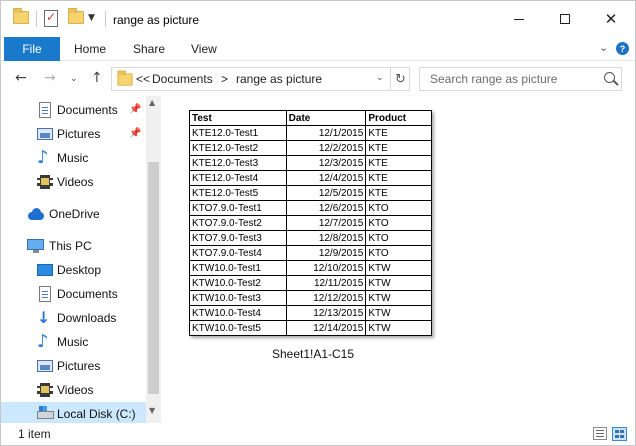  What do you see at coordinates (96, 414) in the screenshot?
I see `nav-item-label: Local Disk (C:)` at bounding box center [96, 414].